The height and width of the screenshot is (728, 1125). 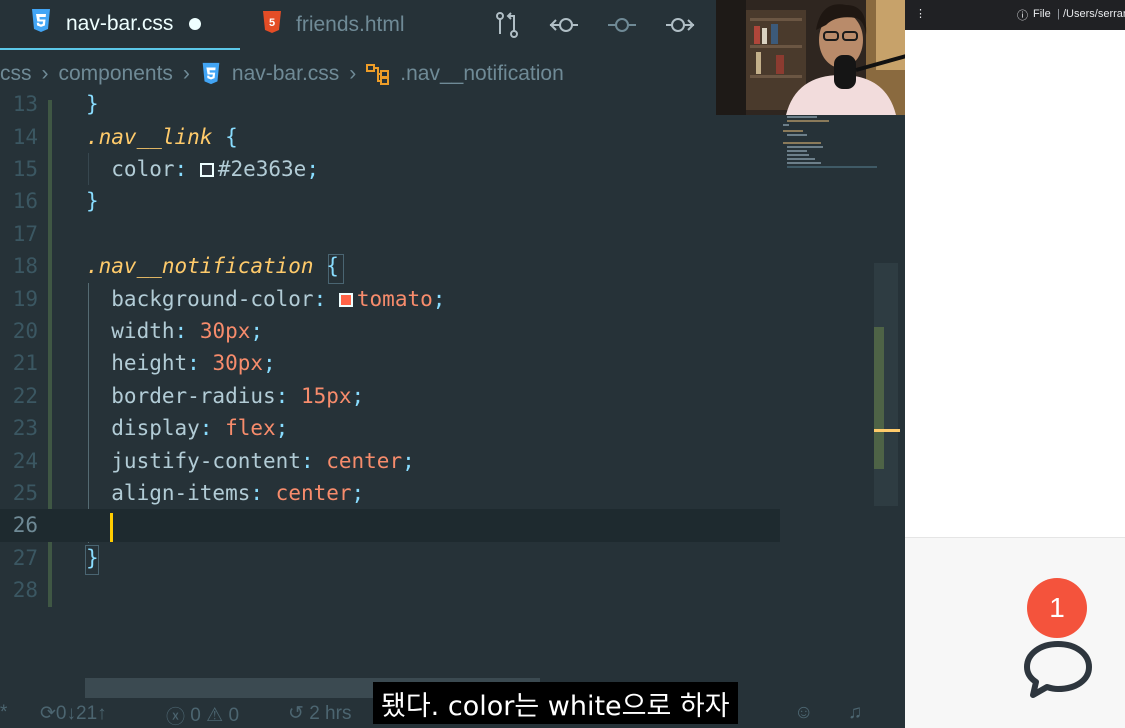 What do you see at coordinates (25, 233) in the screenshot?
I see `line-number: 17` at bounding box center [25, 233].